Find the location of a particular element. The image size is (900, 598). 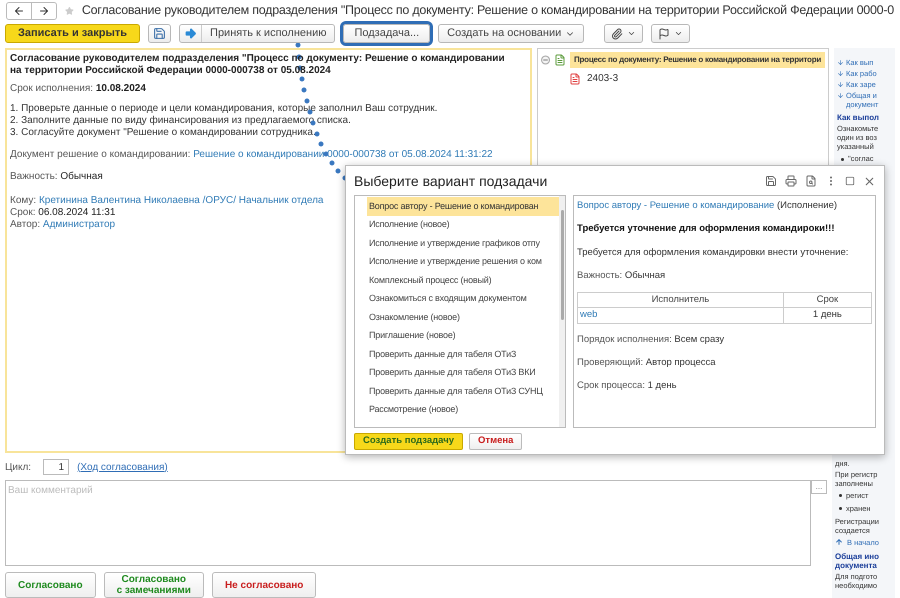

field-value: Всем сразу is located at coordinates (699, 339).